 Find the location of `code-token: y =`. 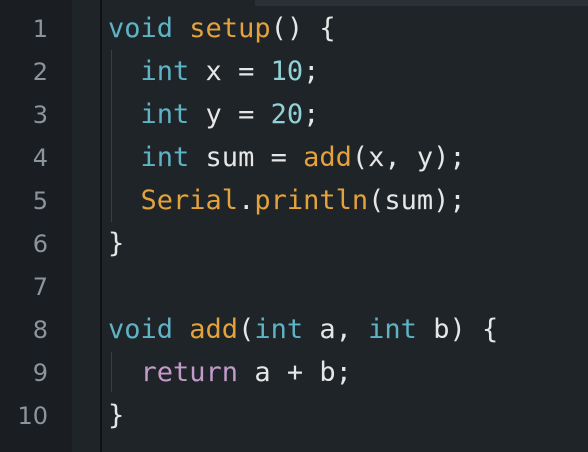

code-token: y = is located at coordinates (230, 114).